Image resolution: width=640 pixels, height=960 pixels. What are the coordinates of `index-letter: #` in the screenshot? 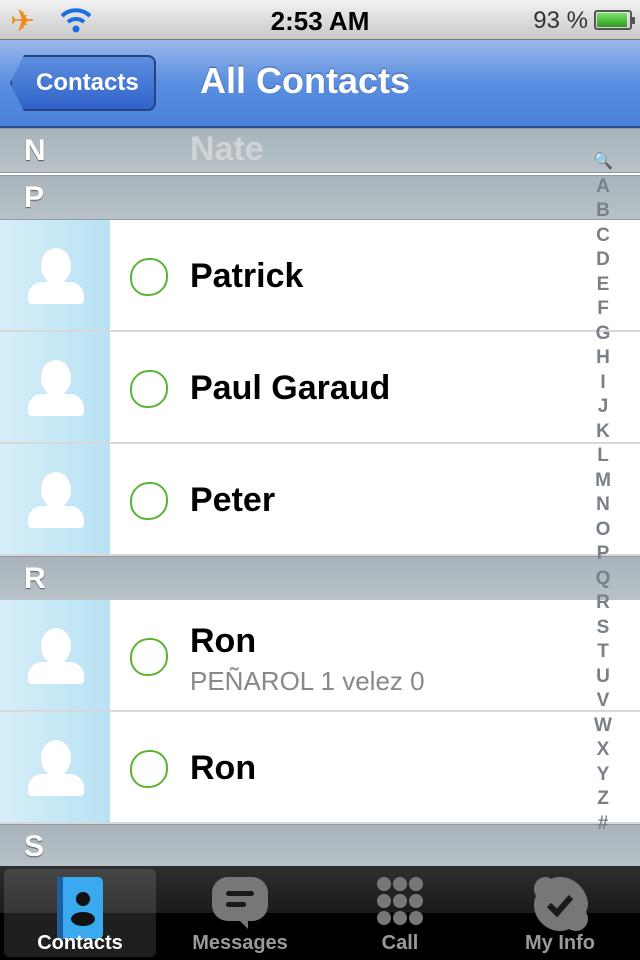 It's located at (603, 824).